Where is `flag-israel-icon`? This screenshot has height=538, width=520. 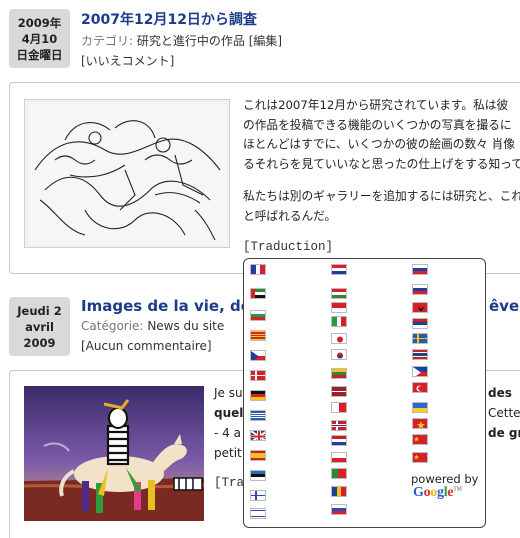 flag-israel-icon is located at coordinates (258, 513).